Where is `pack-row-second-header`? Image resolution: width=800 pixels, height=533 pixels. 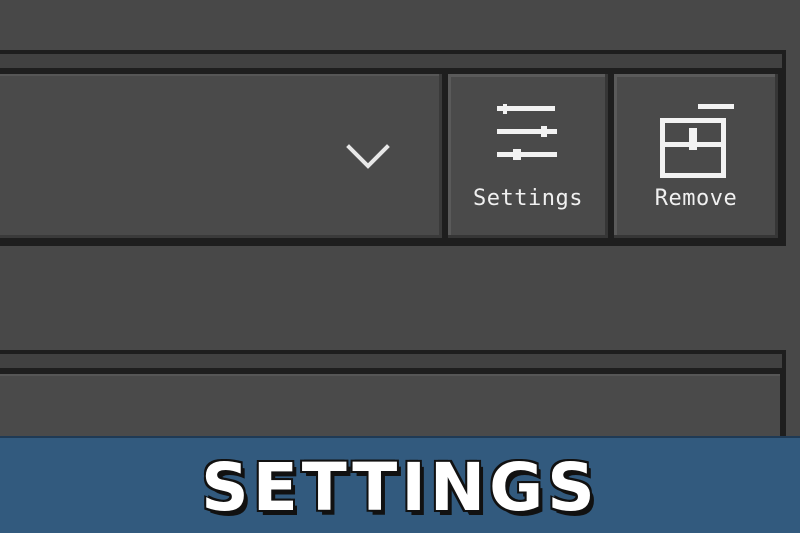 pack-row-second-header is located at coordinates (391, 362).